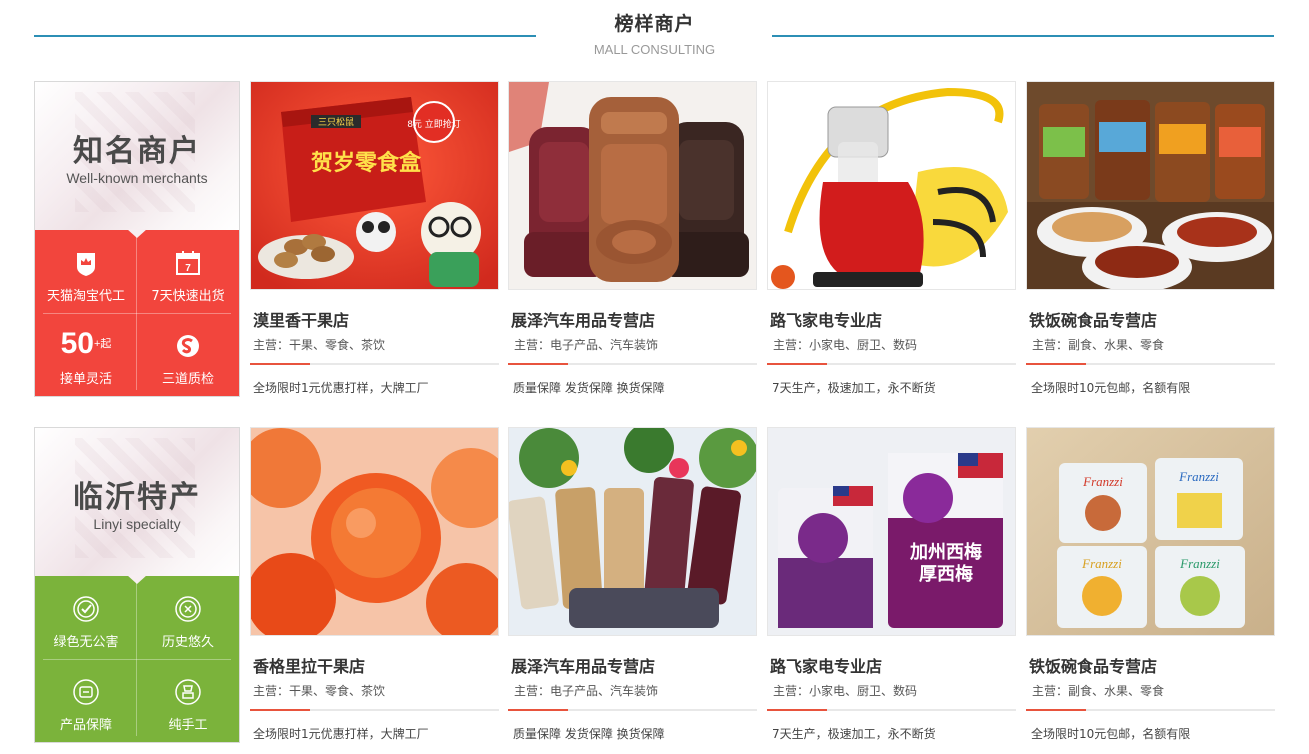  Describe the element at coordinates (188, 609) in the screenshot. I see `history-icon` at that location.